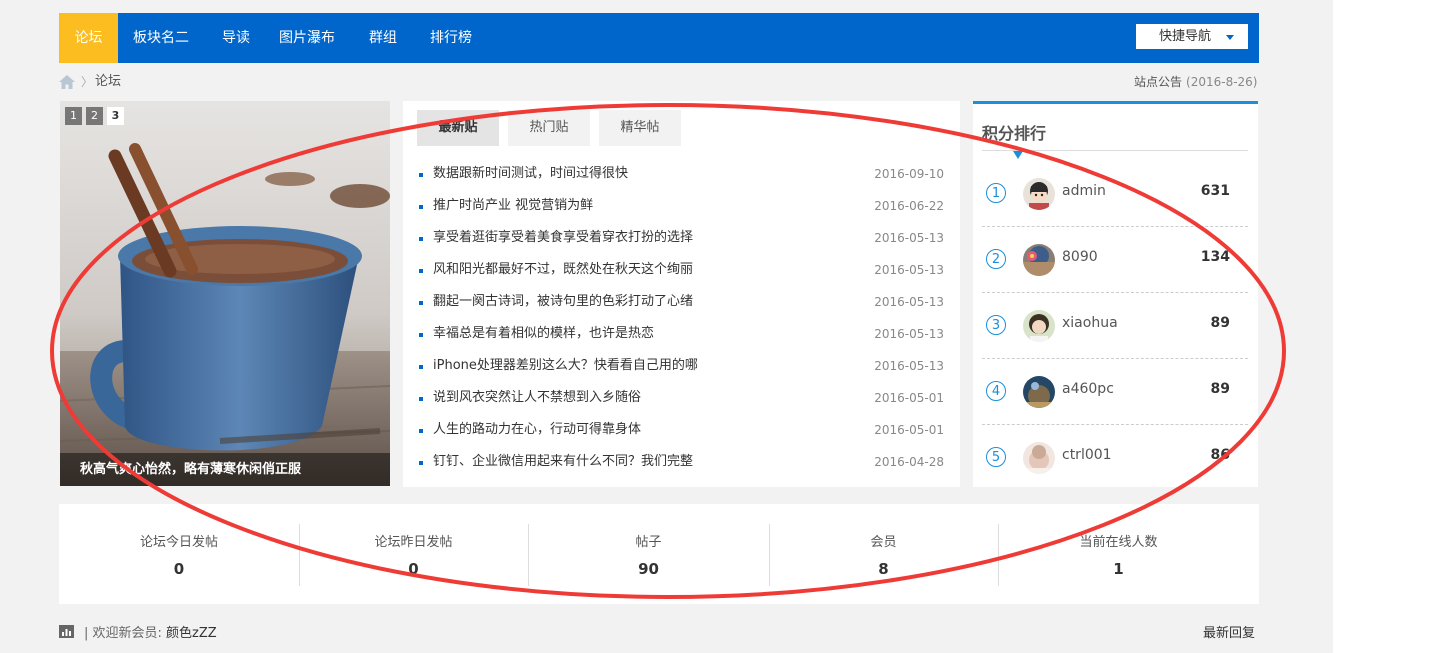 This screenshot has width=1442, height=653. I want to click on image-slider: 1 2 3 秋高气爽心怡然，略有薄寒休闲俏正服, so click(225, 293).